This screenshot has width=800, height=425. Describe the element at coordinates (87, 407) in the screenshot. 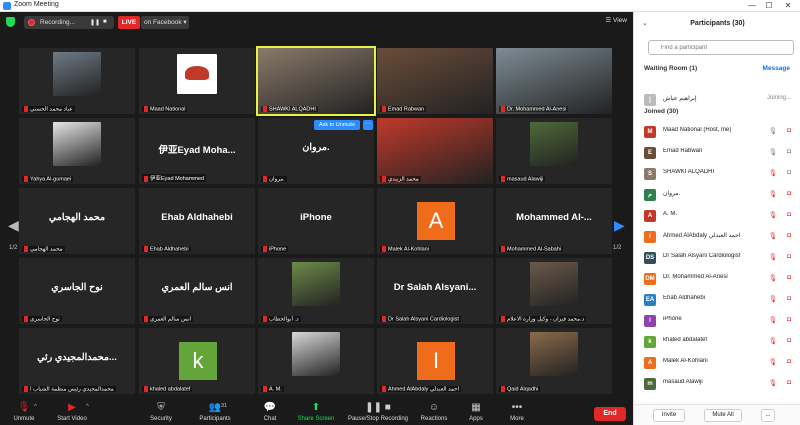

I see `video-options-caret-icon: ^` at that location.